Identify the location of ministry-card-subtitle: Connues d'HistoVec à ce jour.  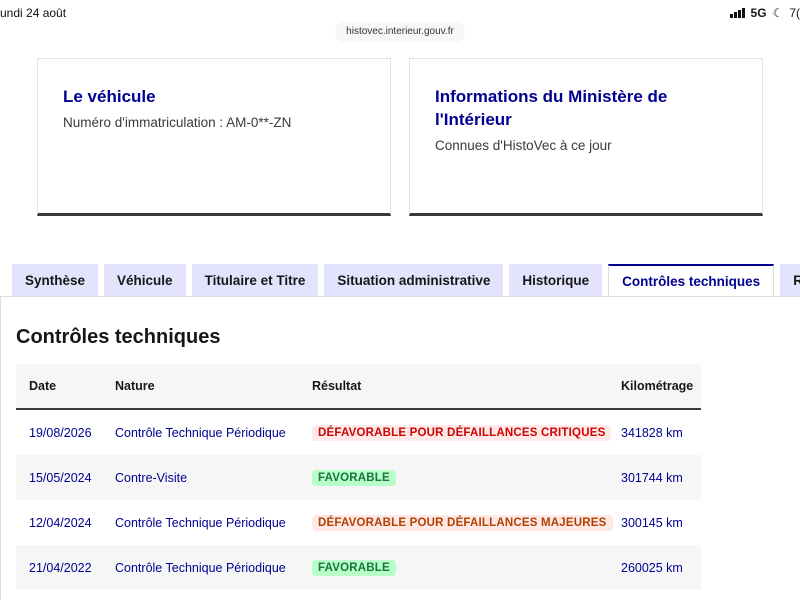
(523, 145).